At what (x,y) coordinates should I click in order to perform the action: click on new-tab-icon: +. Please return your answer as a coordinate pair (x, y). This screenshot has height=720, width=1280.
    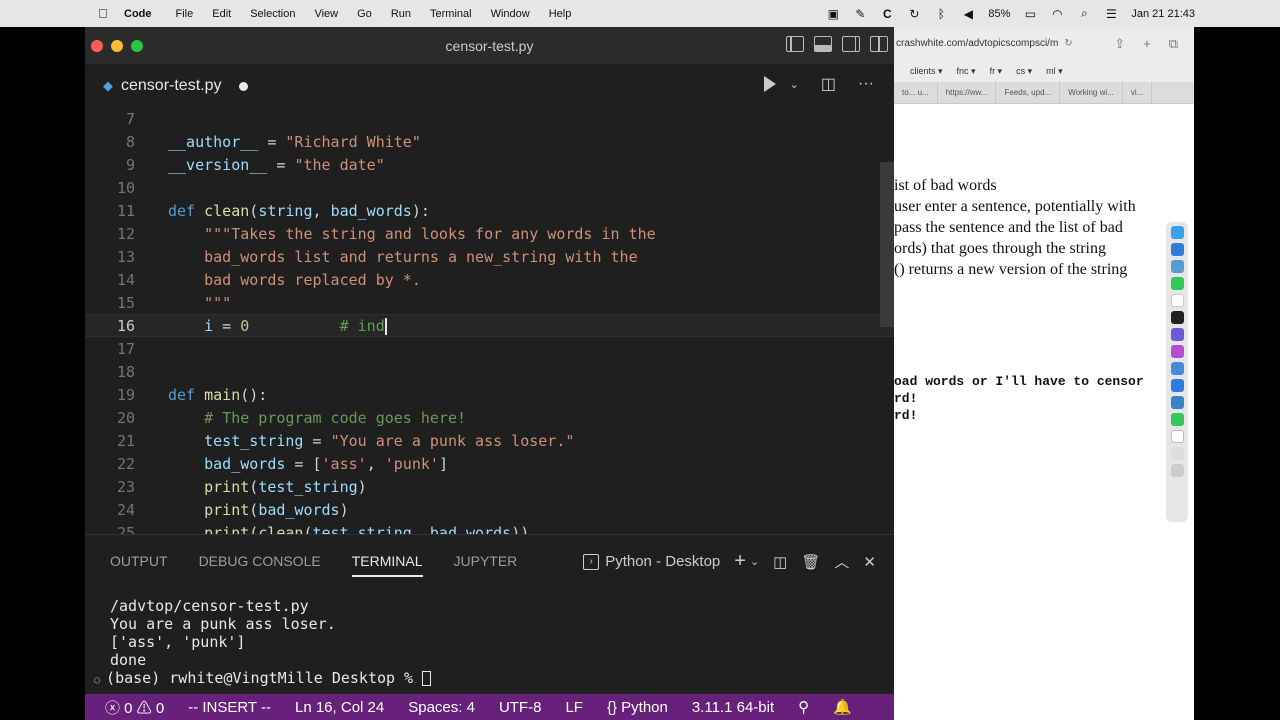
    Looking at the image, I should click on (1147, 44).